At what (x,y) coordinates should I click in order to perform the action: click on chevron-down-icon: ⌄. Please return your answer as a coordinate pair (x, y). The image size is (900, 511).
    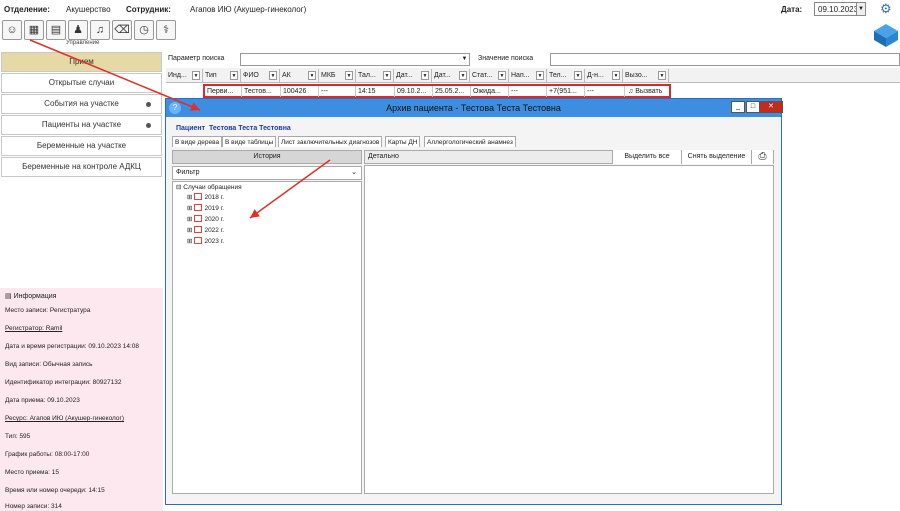
    Looking at the image, I should click on (354, 172).